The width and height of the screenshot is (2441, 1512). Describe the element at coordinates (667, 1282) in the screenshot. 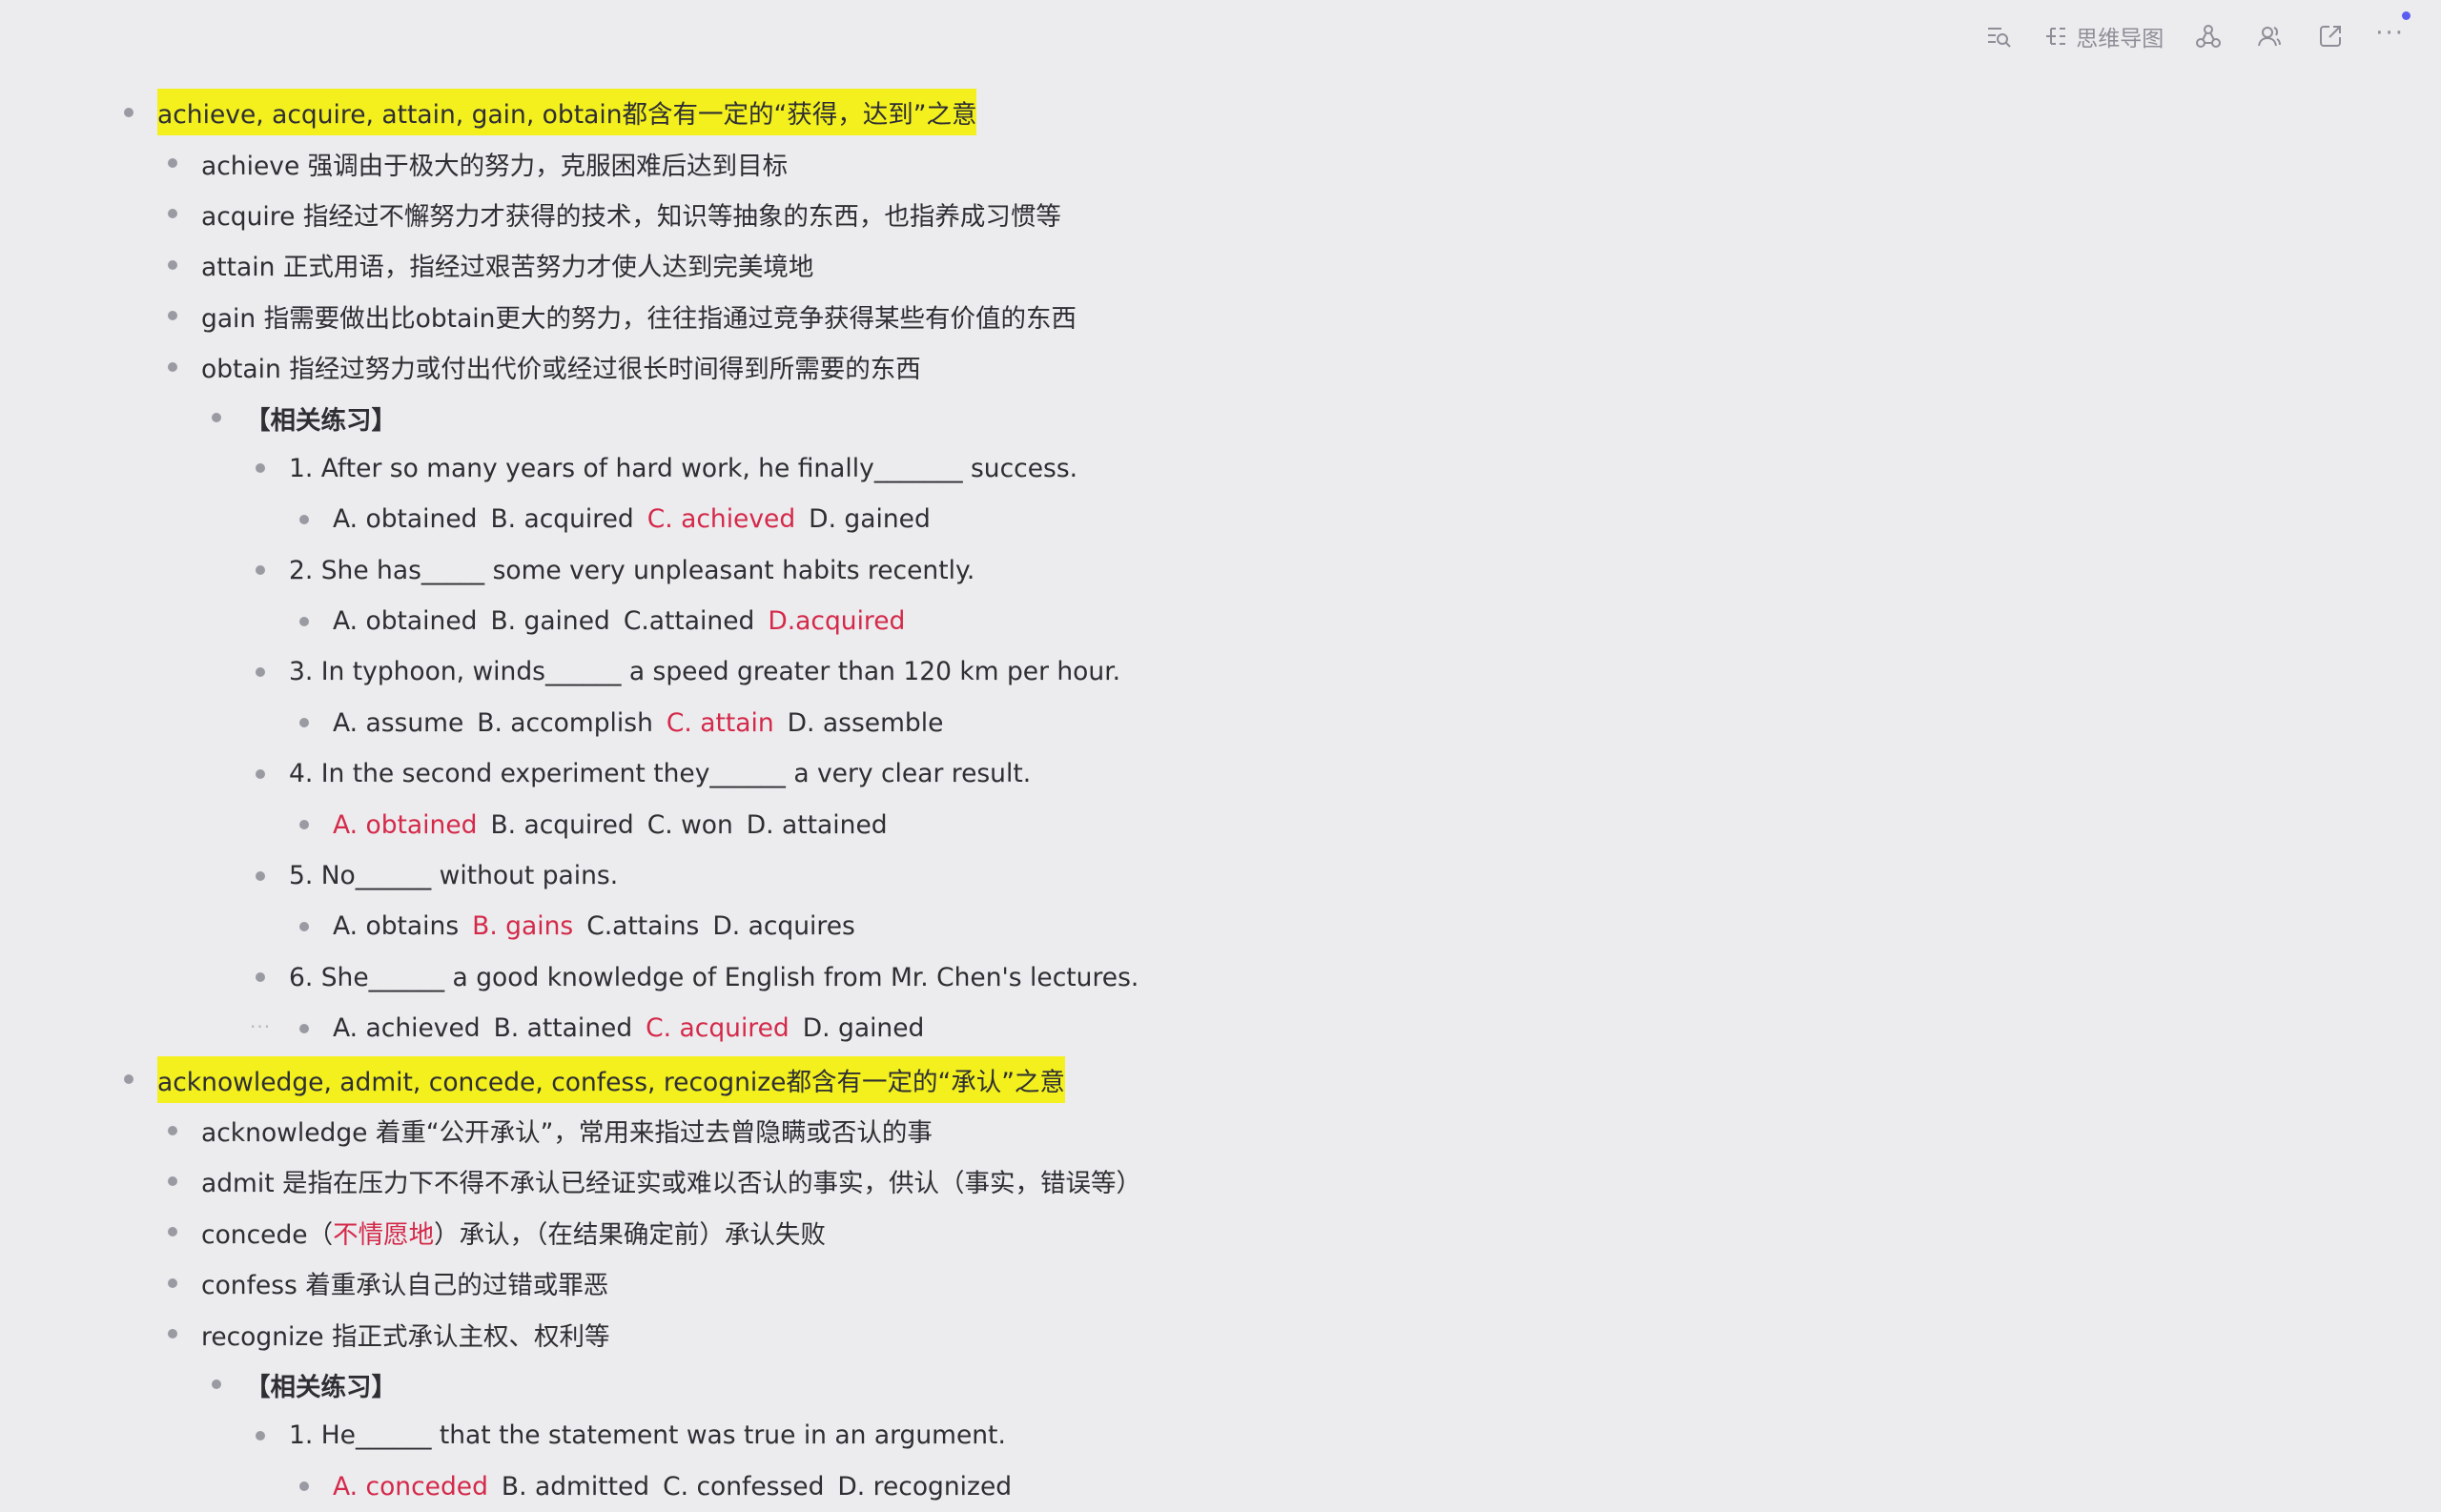

I see `outline-node-level1: confess 着重承认自己的过错或罪恶` at that location.